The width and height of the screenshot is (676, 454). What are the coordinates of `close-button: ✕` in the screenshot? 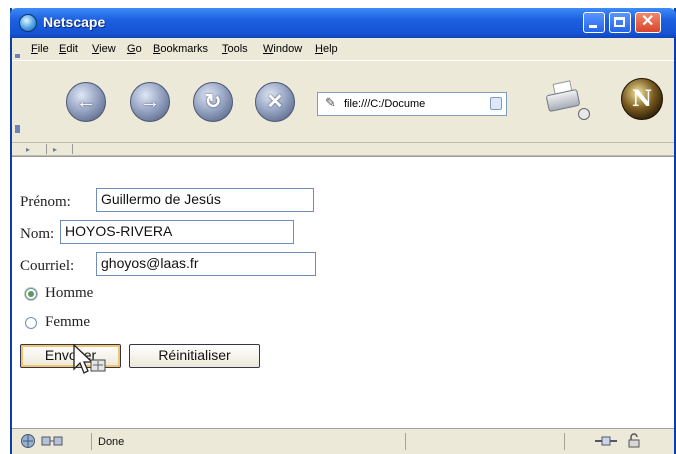 It's located at (648, 22).